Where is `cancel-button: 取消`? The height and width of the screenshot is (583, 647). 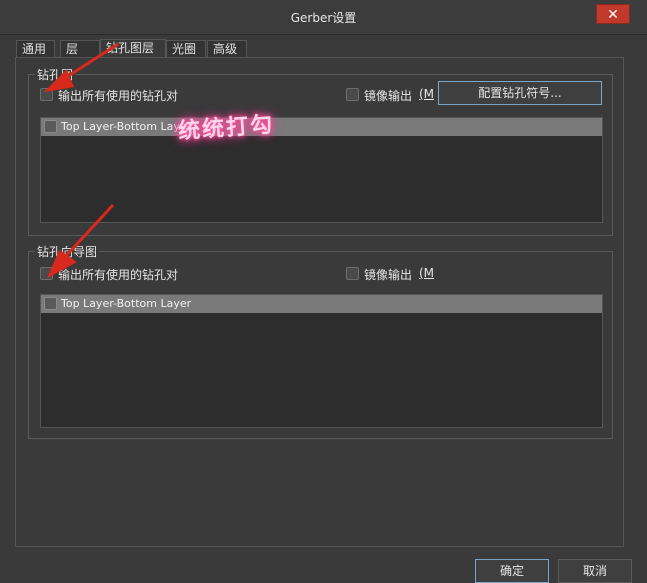
cancel-button: 取消 is located at coordinates (595, 571).